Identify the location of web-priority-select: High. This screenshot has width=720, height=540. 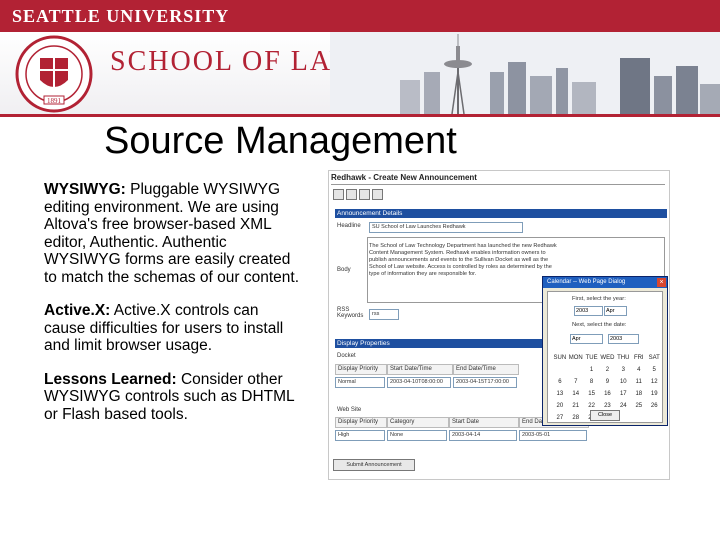
(360, 435).